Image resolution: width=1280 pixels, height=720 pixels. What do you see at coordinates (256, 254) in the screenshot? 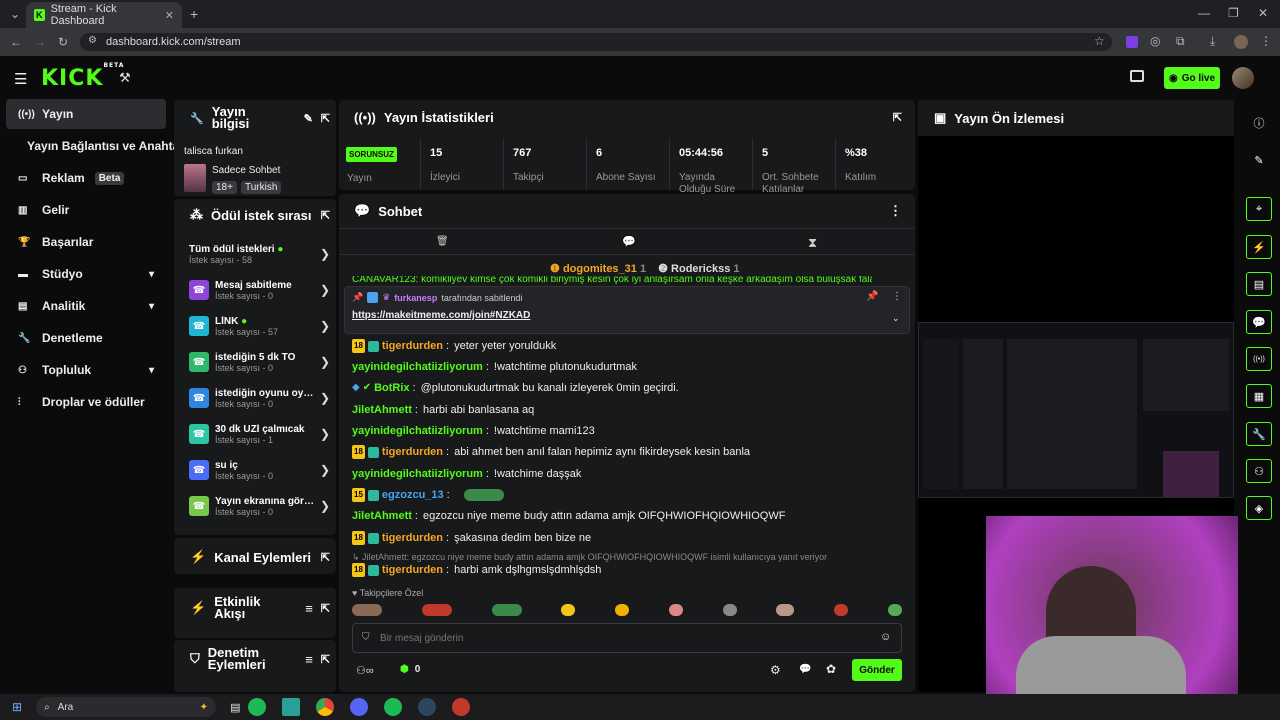
I see `all-rewards-row: Tüm ödül istekleri ● İstek sayısı - 58 ❯` at bounding box center [256, 254].